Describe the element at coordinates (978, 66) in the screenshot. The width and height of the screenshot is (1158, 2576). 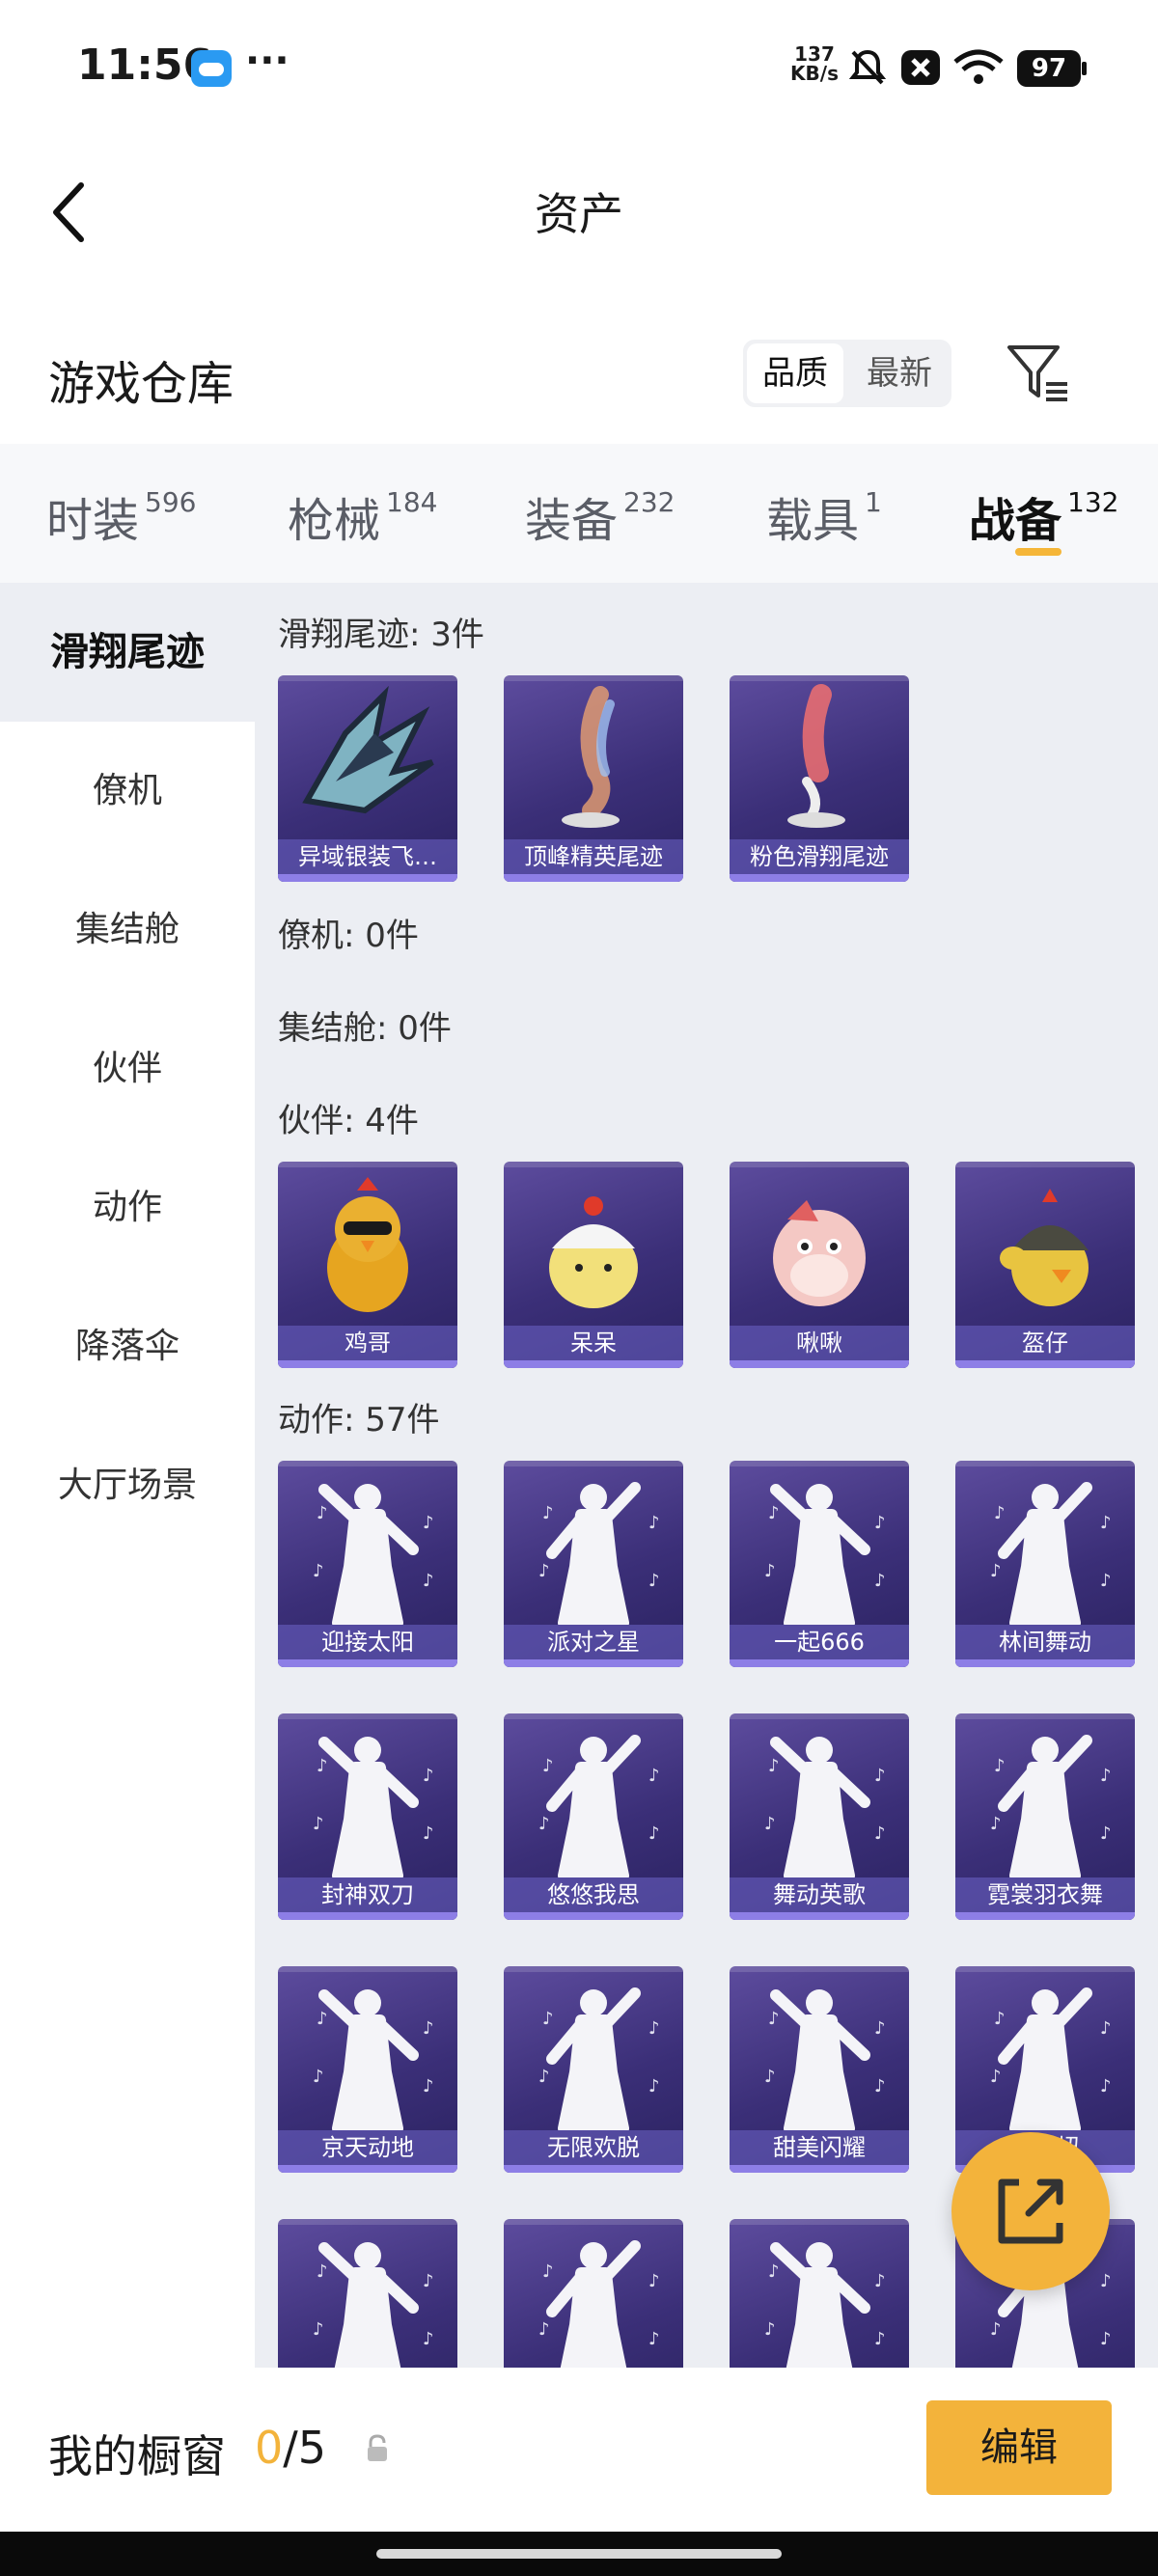
I see `wifi-icon` at that location.